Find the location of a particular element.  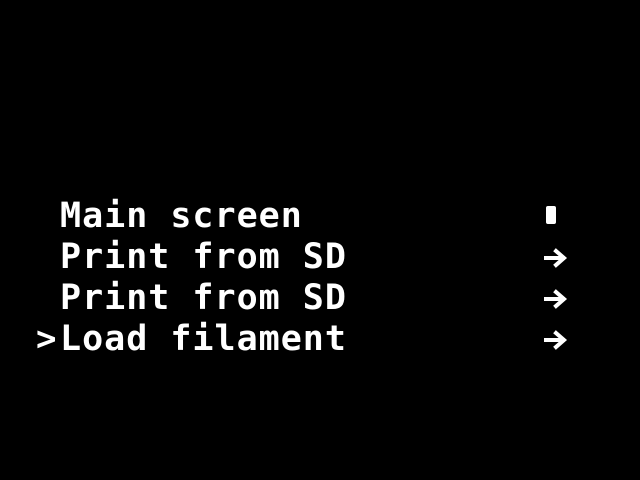

menu-item-load-filament: > Load filament is located at coordinates (316, 339).